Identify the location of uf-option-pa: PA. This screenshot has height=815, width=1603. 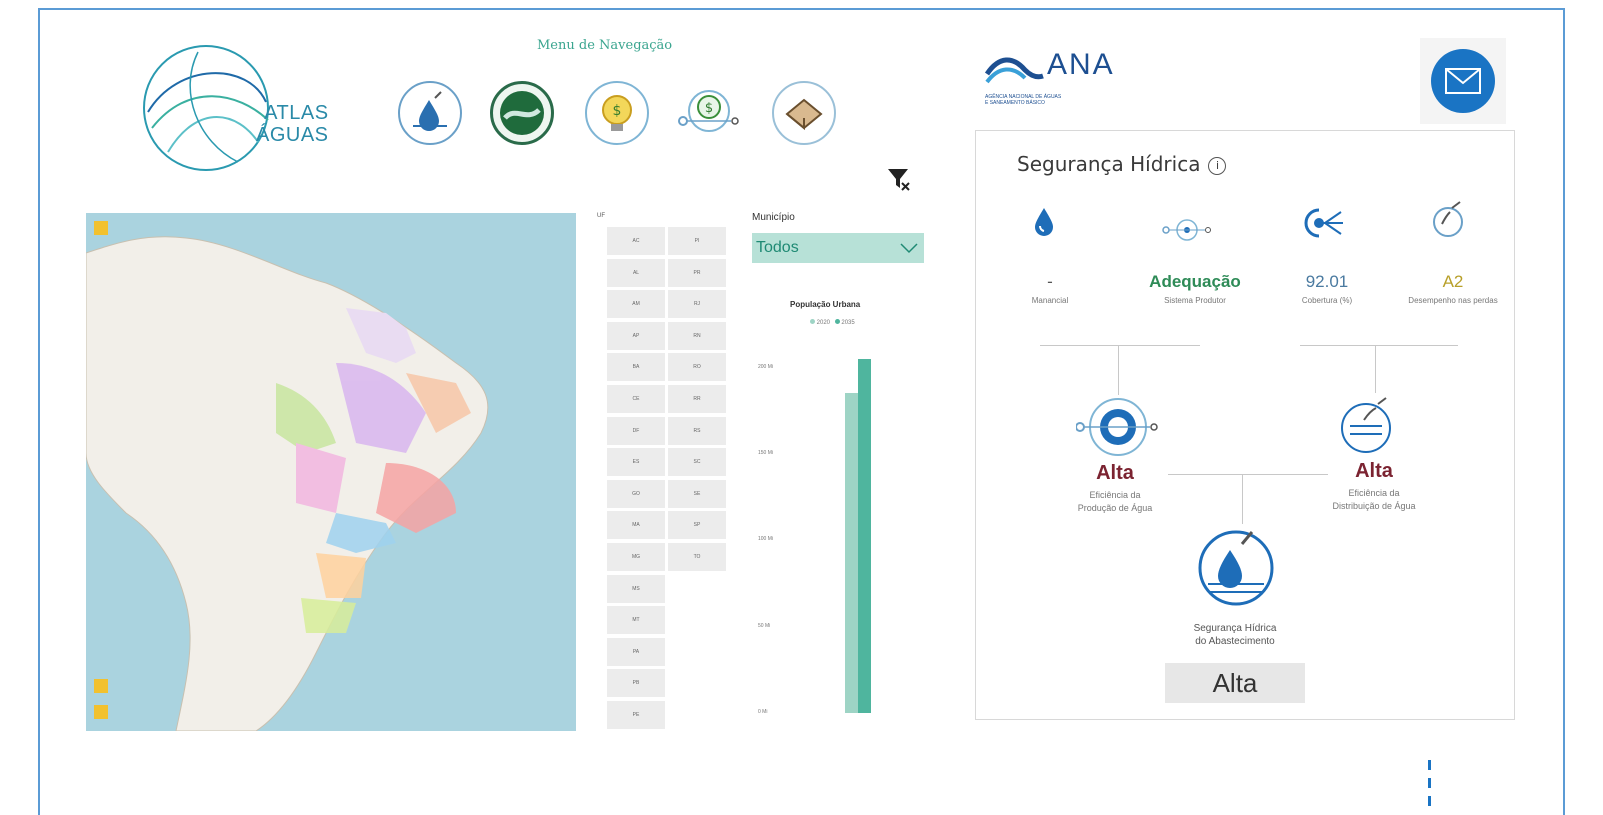
(636, 651).